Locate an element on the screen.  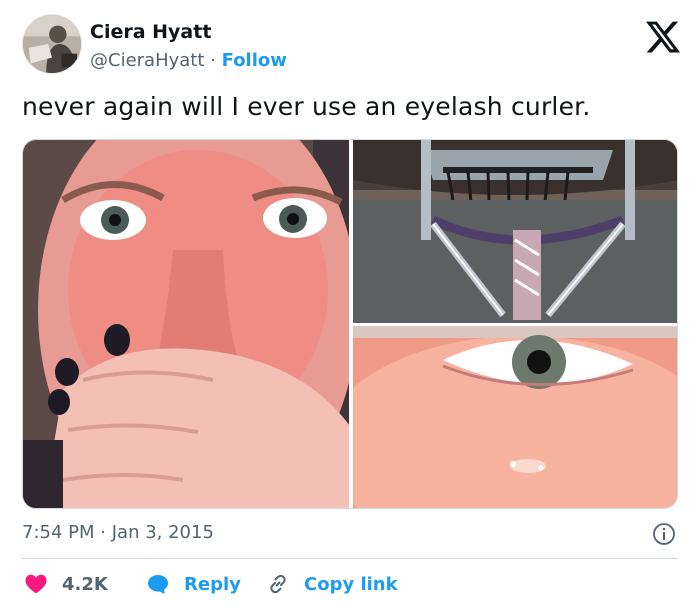
tweet-timestamp: 7:54 PM · Jan 3, 2015 is located at coordinates (118, 532).